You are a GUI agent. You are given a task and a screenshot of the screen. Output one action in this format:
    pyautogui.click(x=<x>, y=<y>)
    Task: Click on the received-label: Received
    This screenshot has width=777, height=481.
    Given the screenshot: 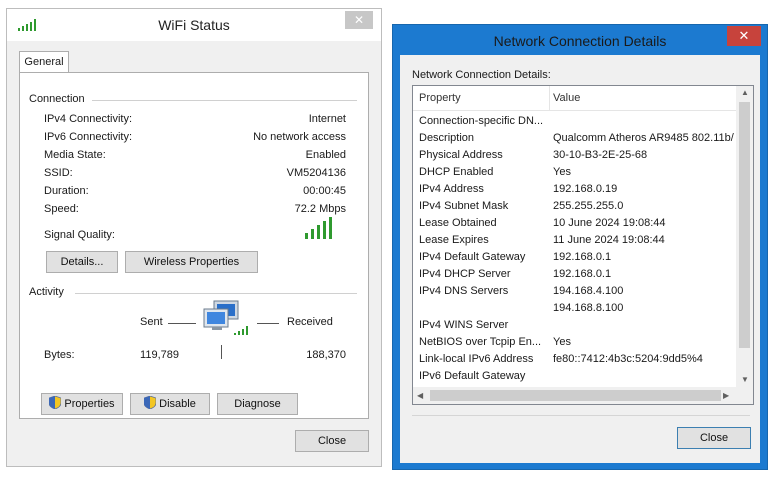 What is the action you would take?
    pyautogui.click(x=310, y=322)
    